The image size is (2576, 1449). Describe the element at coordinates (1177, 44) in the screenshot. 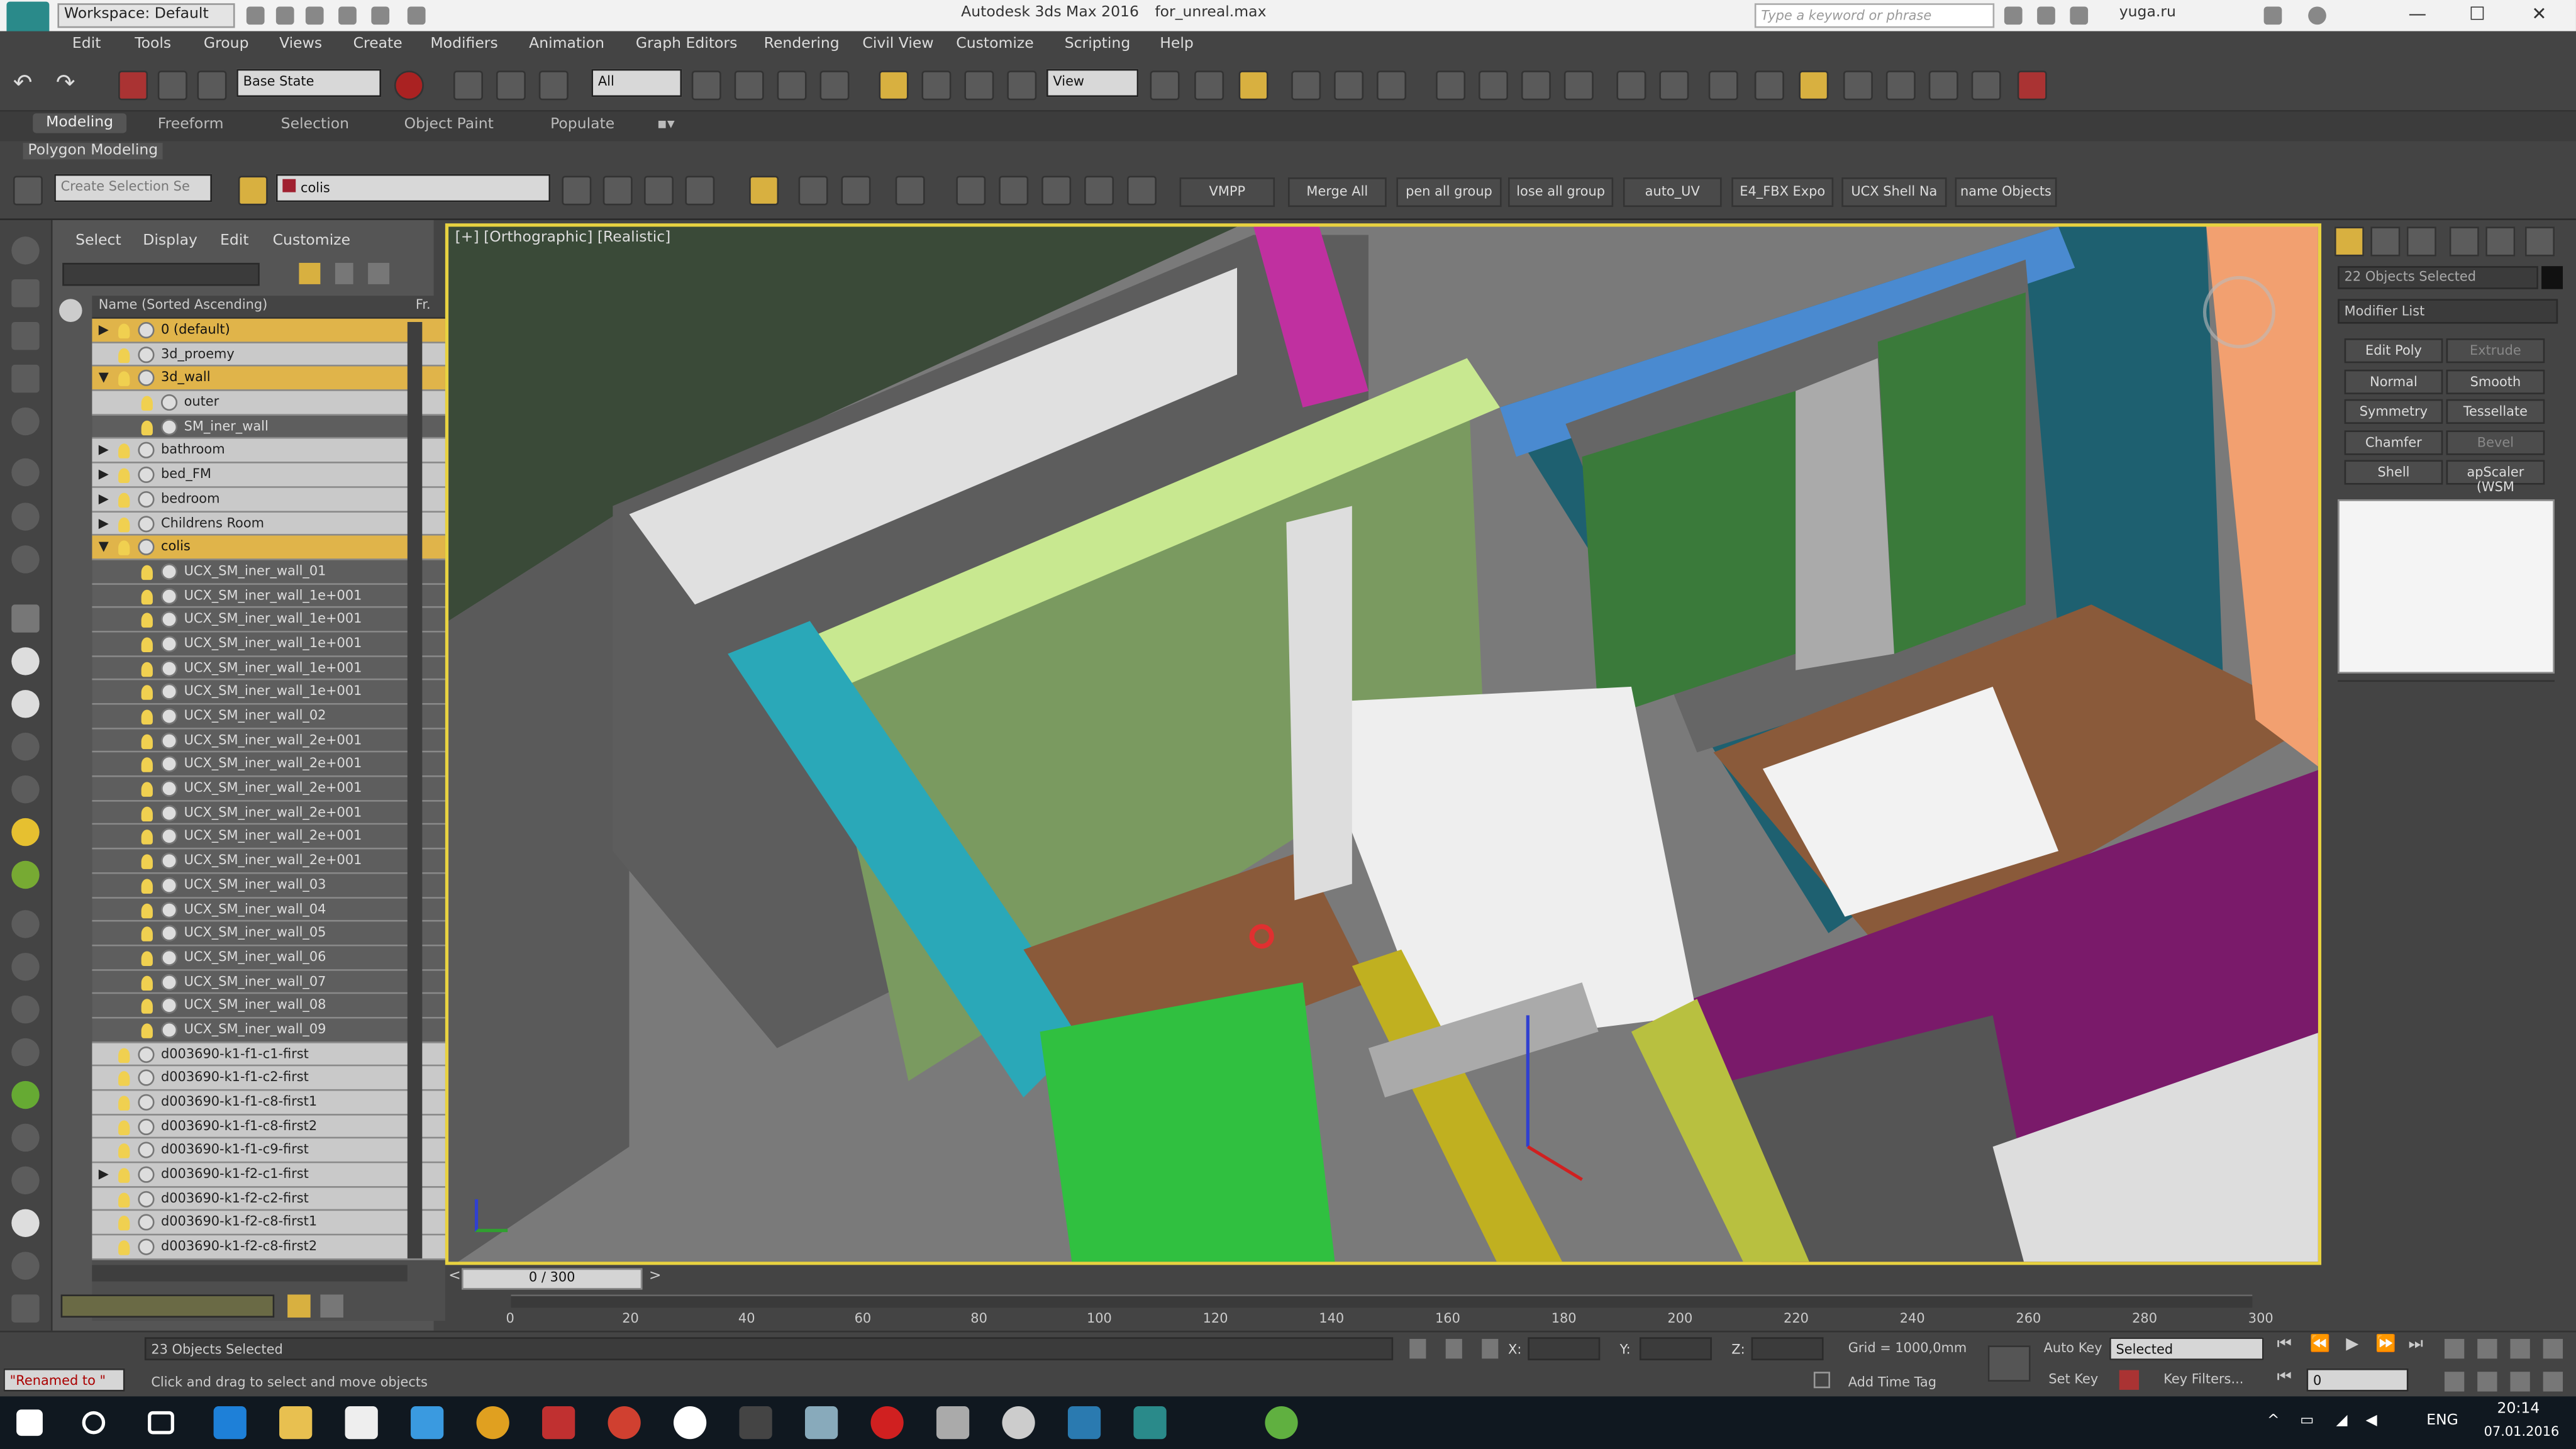

I see `menu-help: Help` at that location.